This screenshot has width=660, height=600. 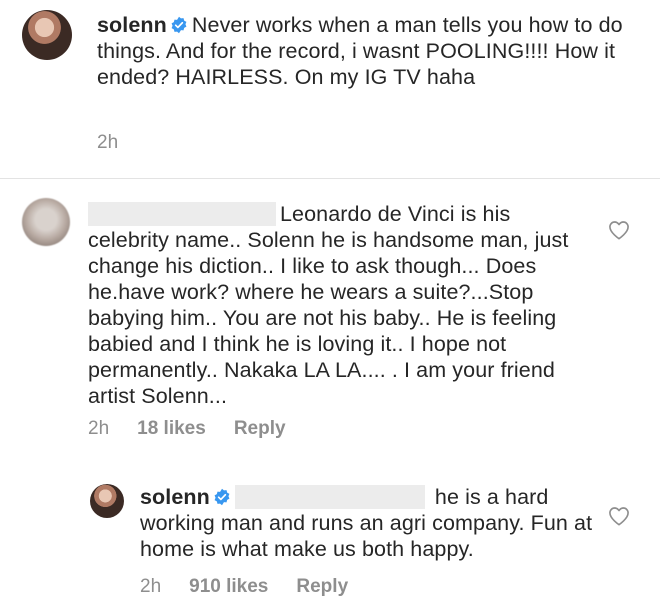 I want to click on post-time: 2h, so click(x=108, y=142).